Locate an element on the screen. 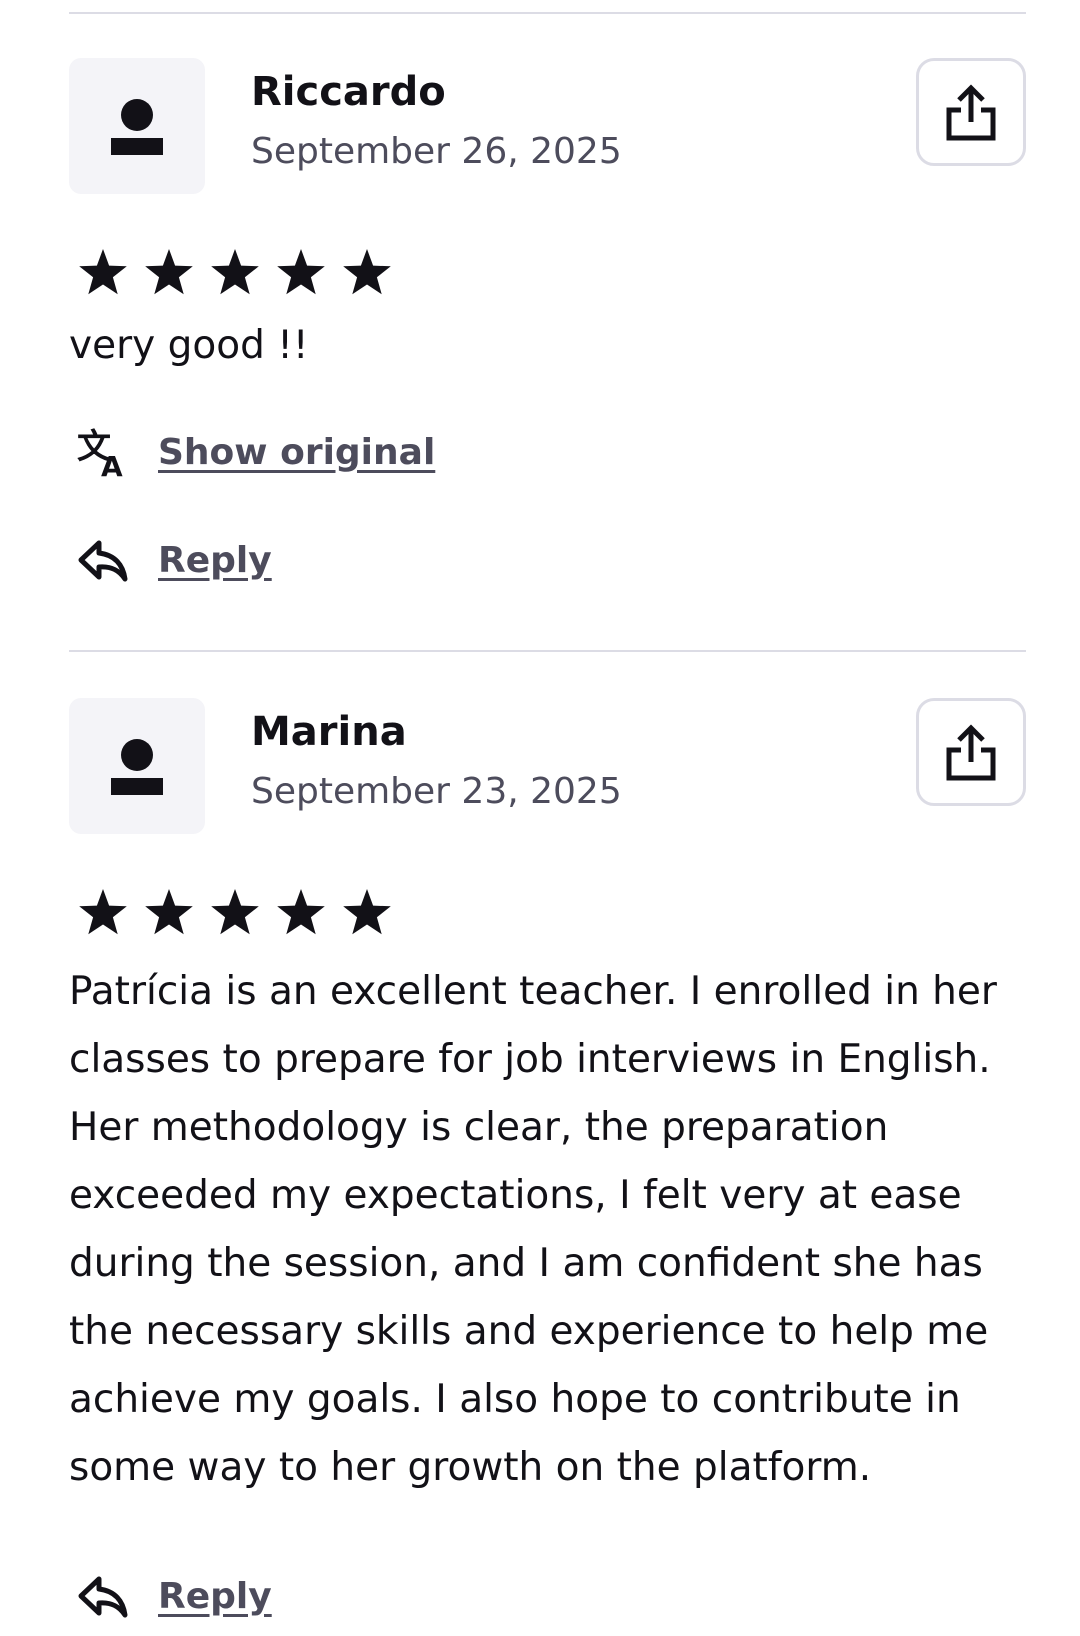 The image size is (1080, 1636). translate-icon: 文 A is located at coordinates (102, 452).